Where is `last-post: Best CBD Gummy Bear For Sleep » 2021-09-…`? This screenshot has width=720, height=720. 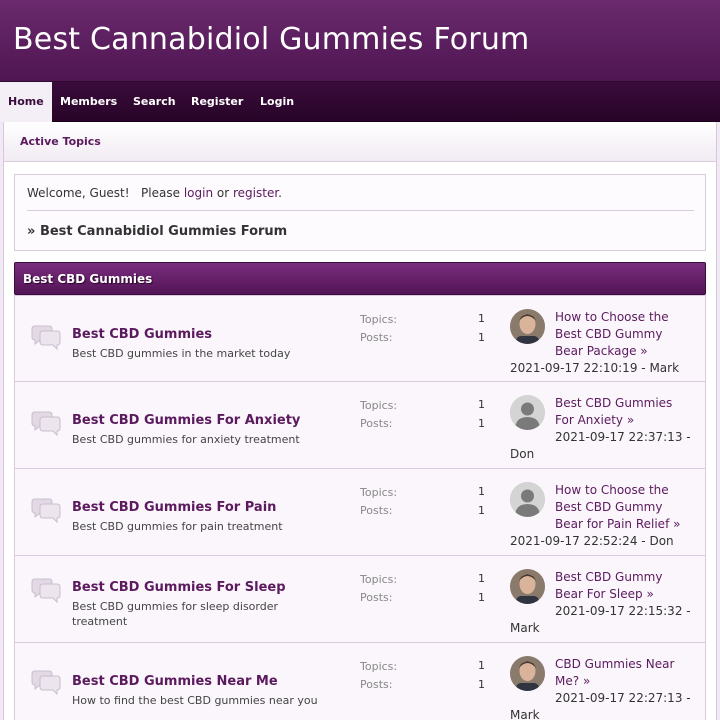 last-post: Best CBD Gummy Bear For Sleep » 2021-09-… is located at coordinates (605, 603).